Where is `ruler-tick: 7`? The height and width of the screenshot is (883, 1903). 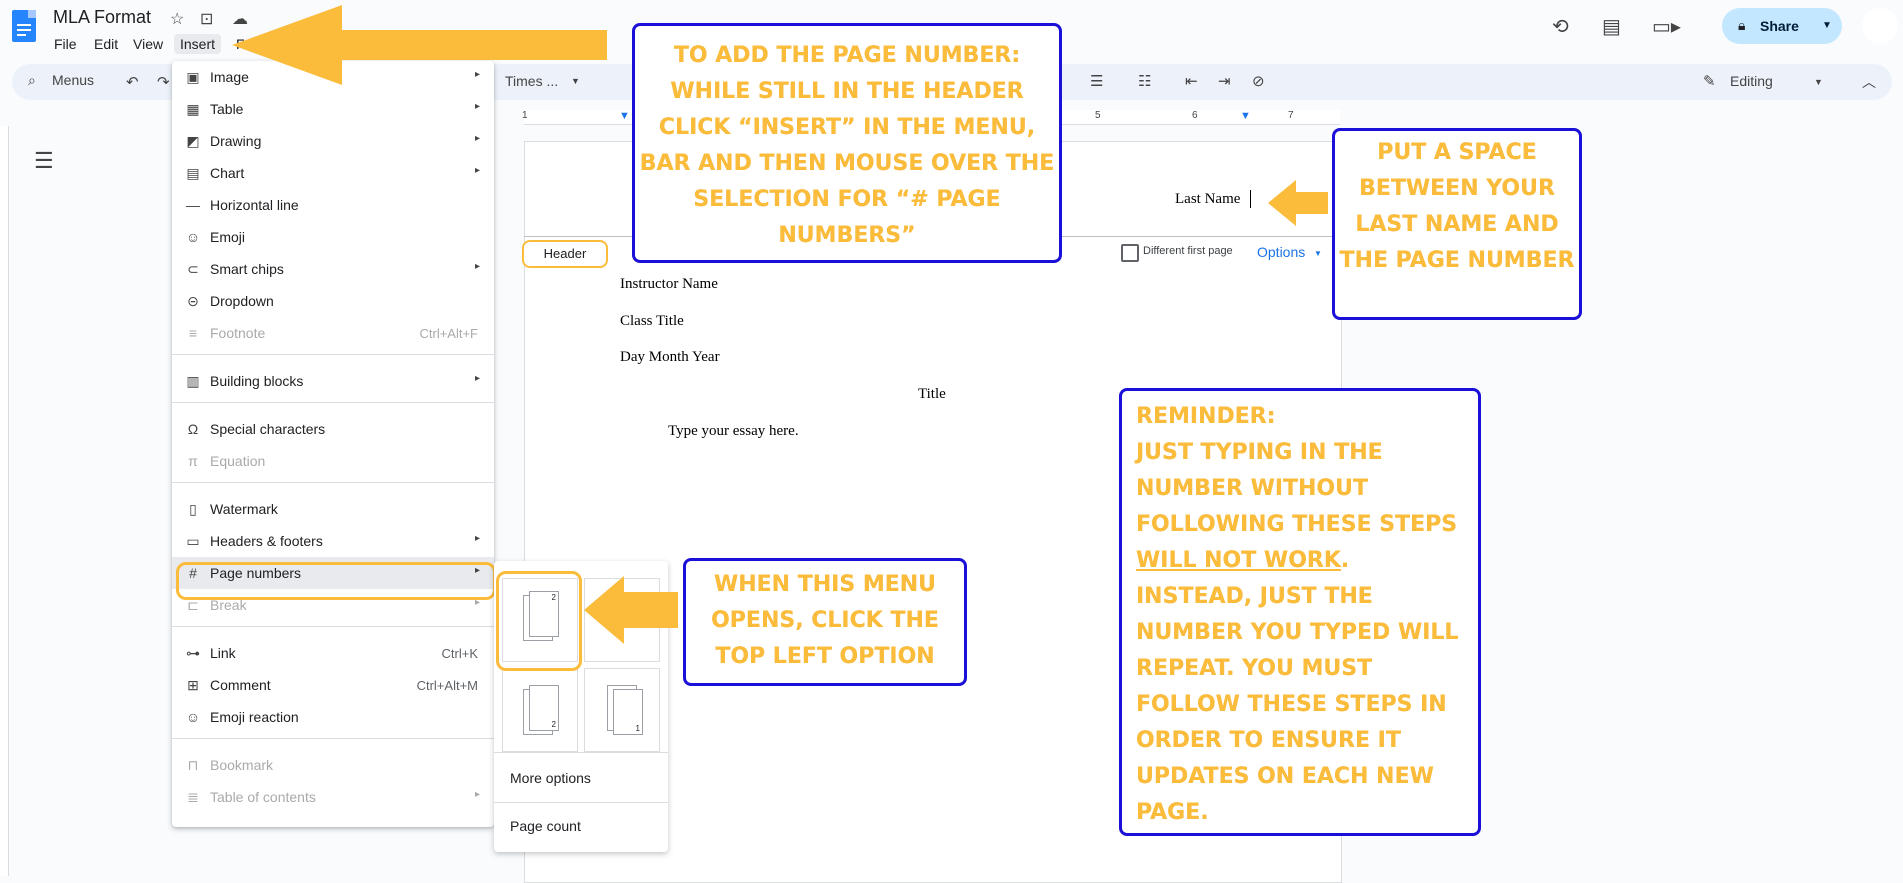
ruler-tick: 7 is located at coordinates (1291, 115).